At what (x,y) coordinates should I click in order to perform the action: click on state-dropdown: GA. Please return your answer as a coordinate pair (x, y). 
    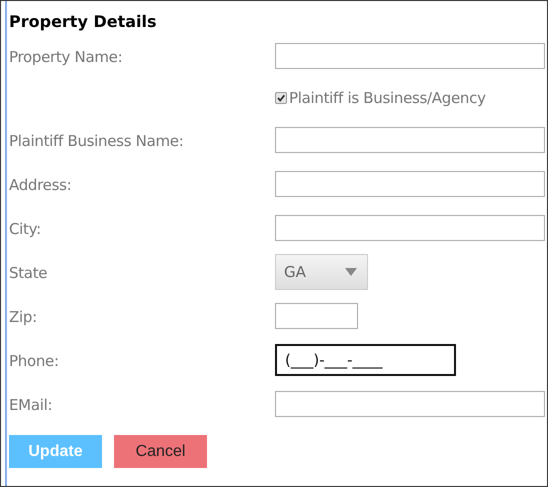
    Looking at the image, I should click on (321, 272).